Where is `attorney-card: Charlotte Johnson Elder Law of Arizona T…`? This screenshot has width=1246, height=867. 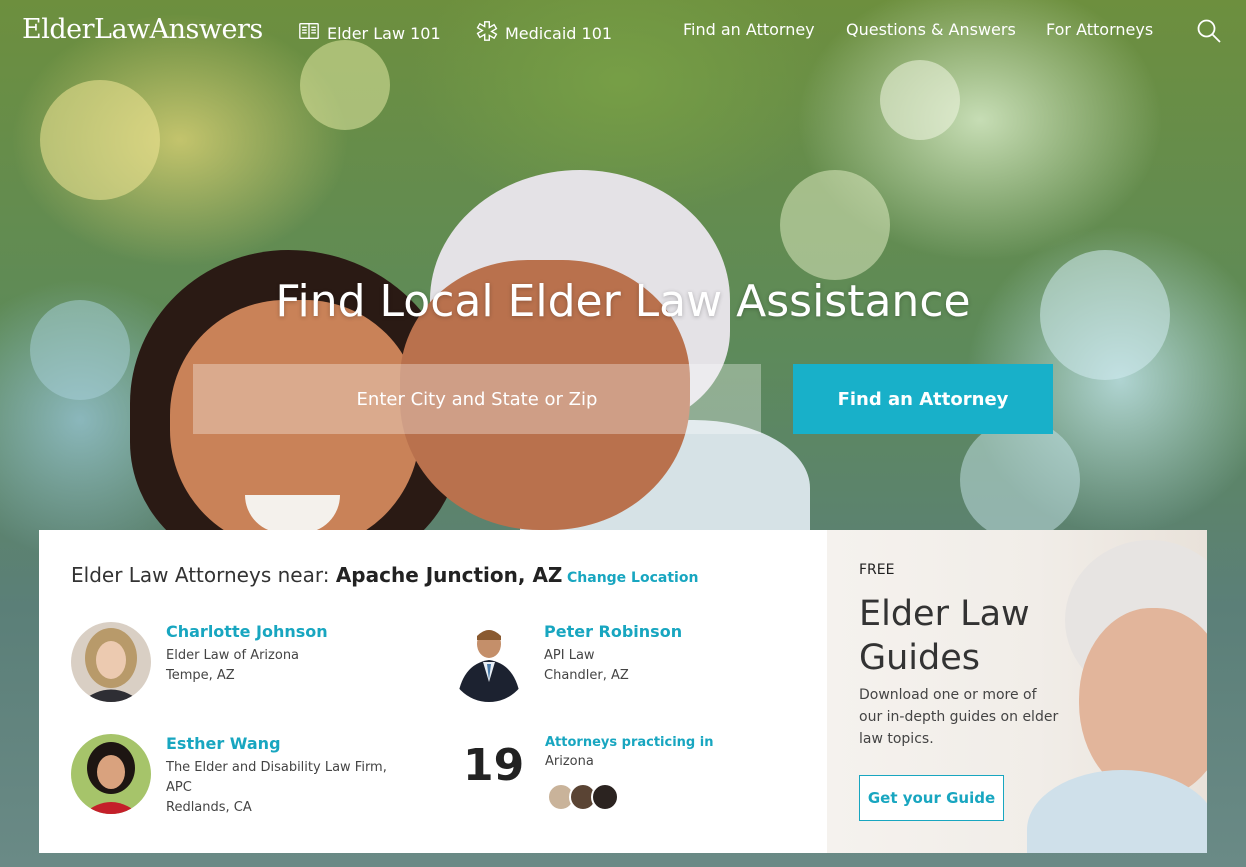
attorney-card: Charlotte Johnson Elder Law of Arizona T… is located at coordinates (231, 667).